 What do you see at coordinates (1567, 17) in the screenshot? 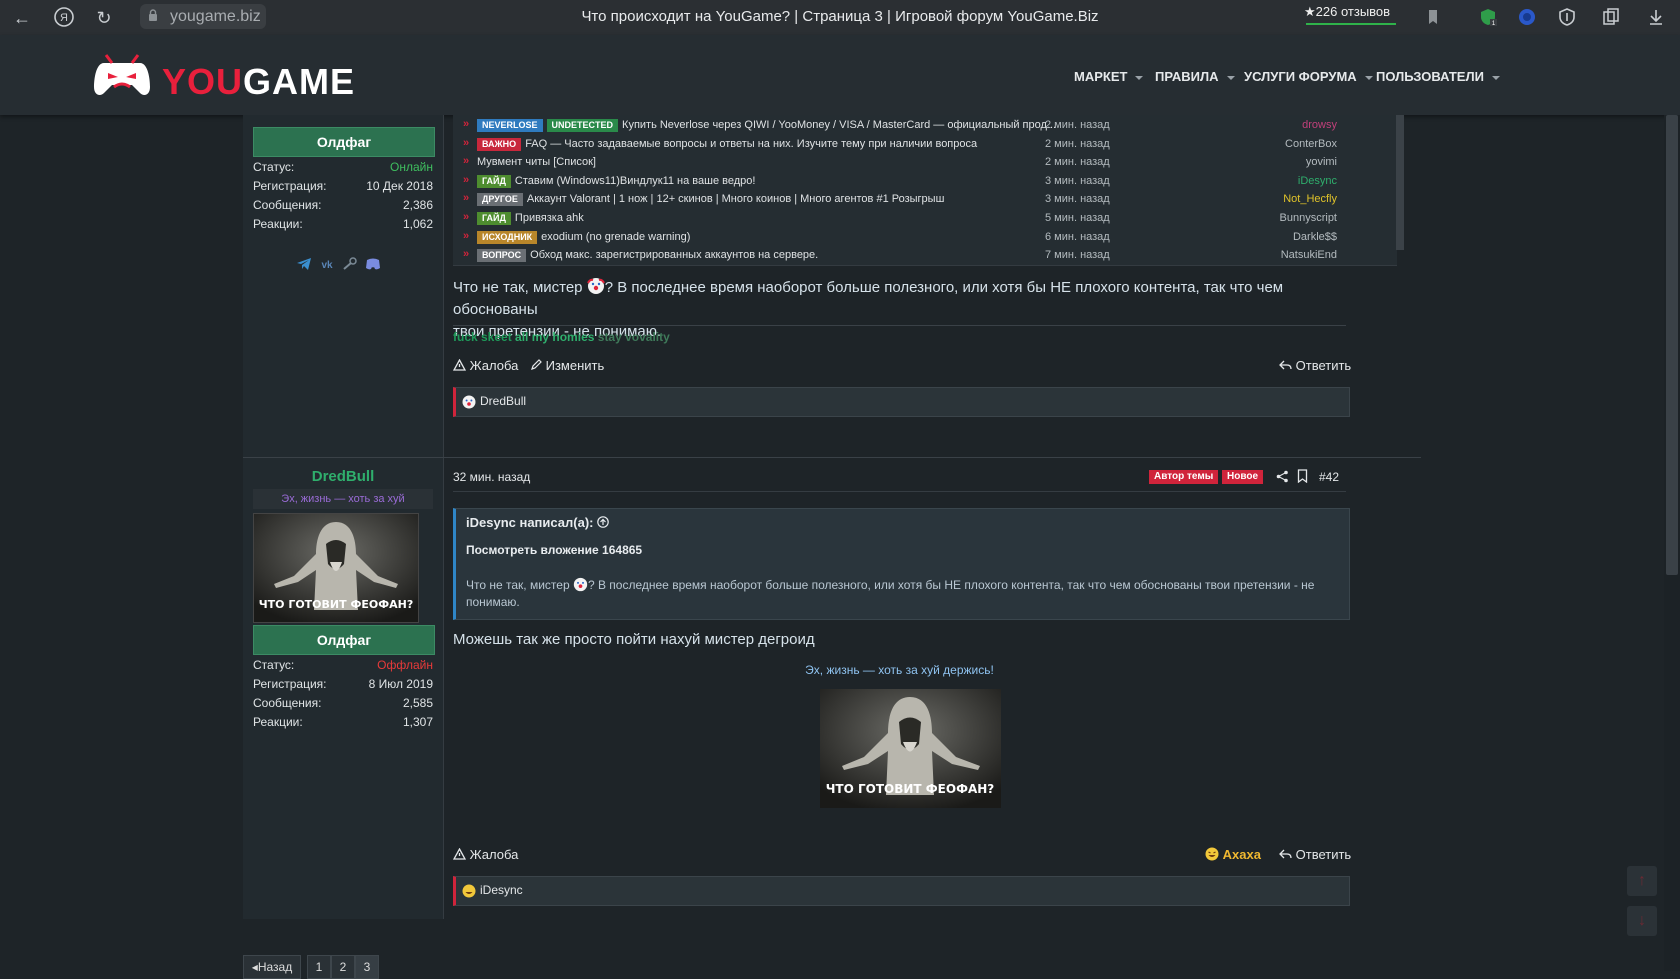
I see `extension-protect-icon` at bounding box center [1567, 17].